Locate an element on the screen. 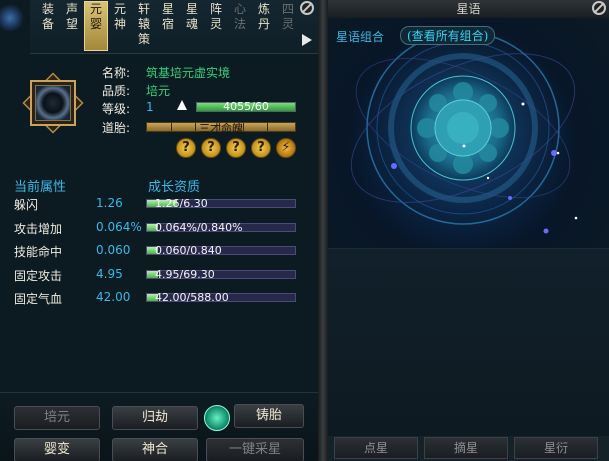 The image size is (609, 461). attribute-growth-bar: 1.26/6.30 is located at coordinates (221, 203).